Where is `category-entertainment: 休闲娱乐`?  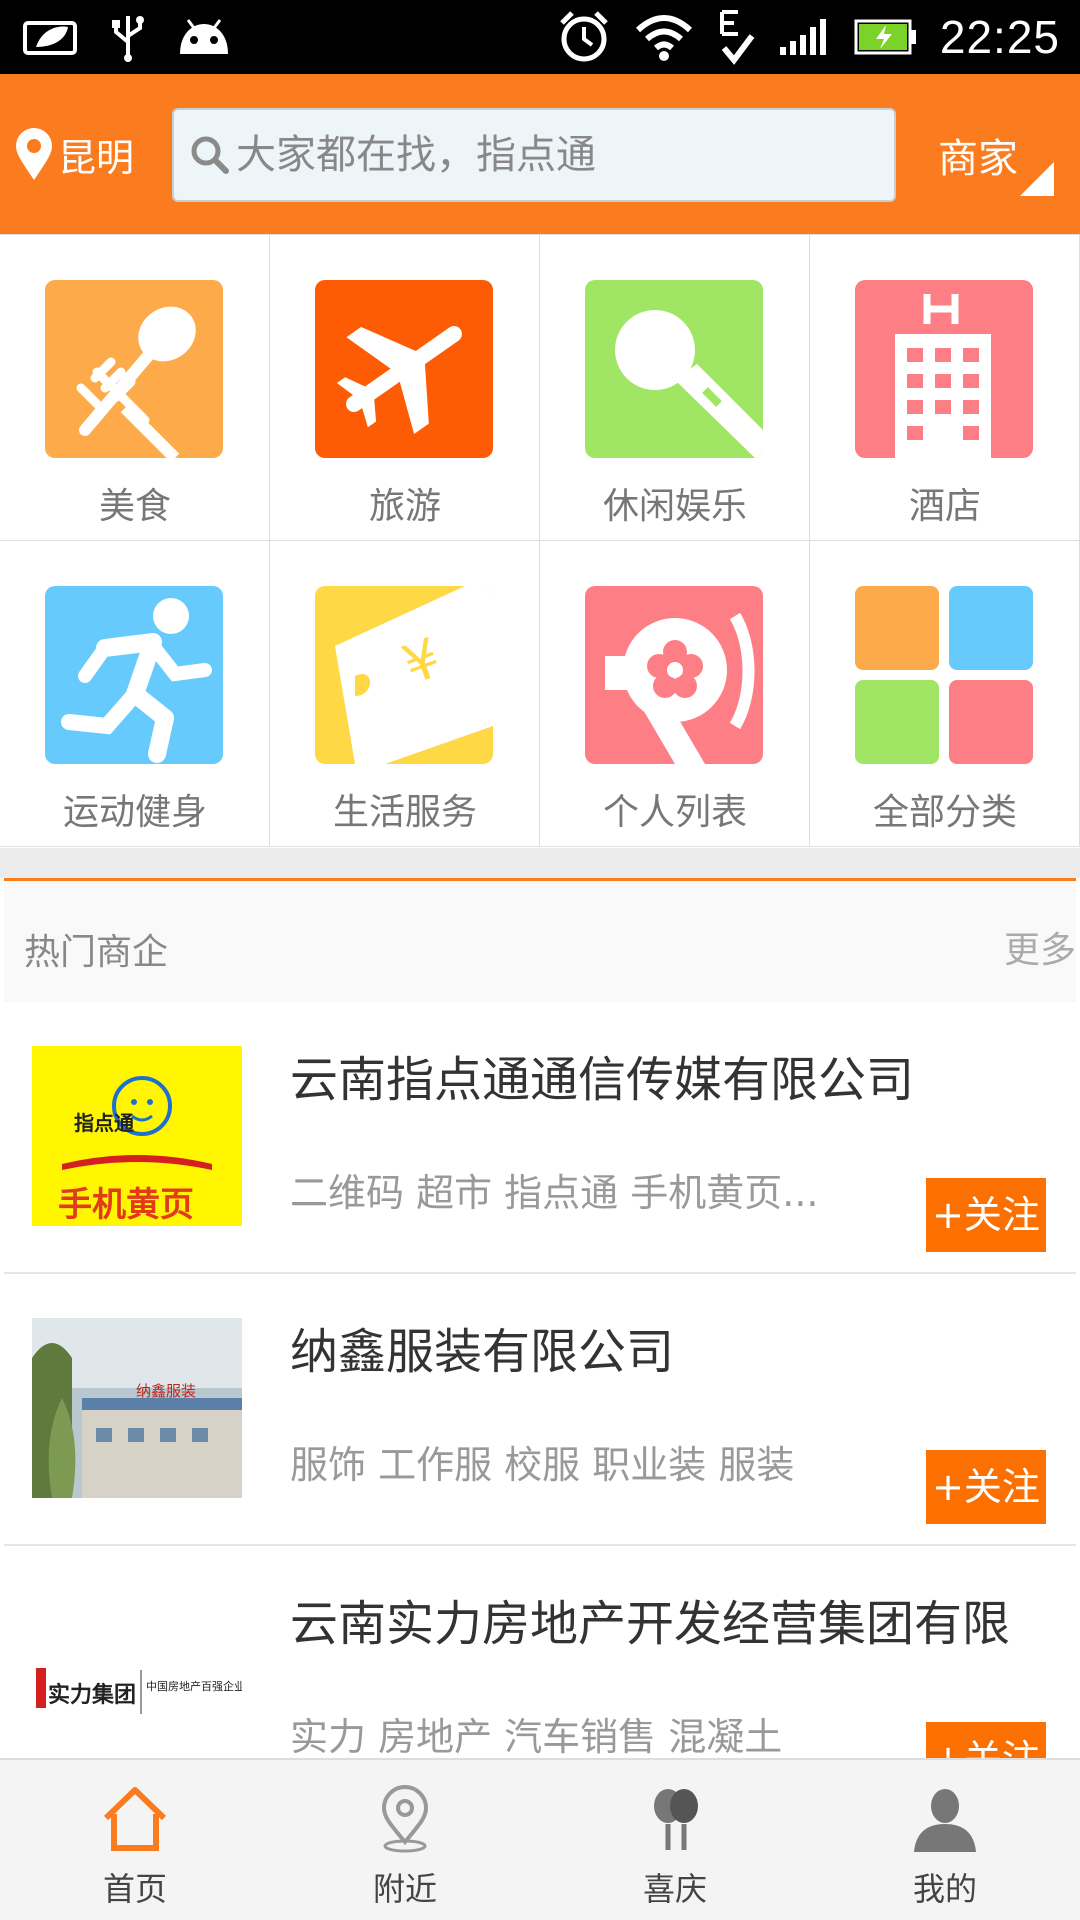 category-entertainment: 休闲娱乐 is located at coordinates (675, 388).